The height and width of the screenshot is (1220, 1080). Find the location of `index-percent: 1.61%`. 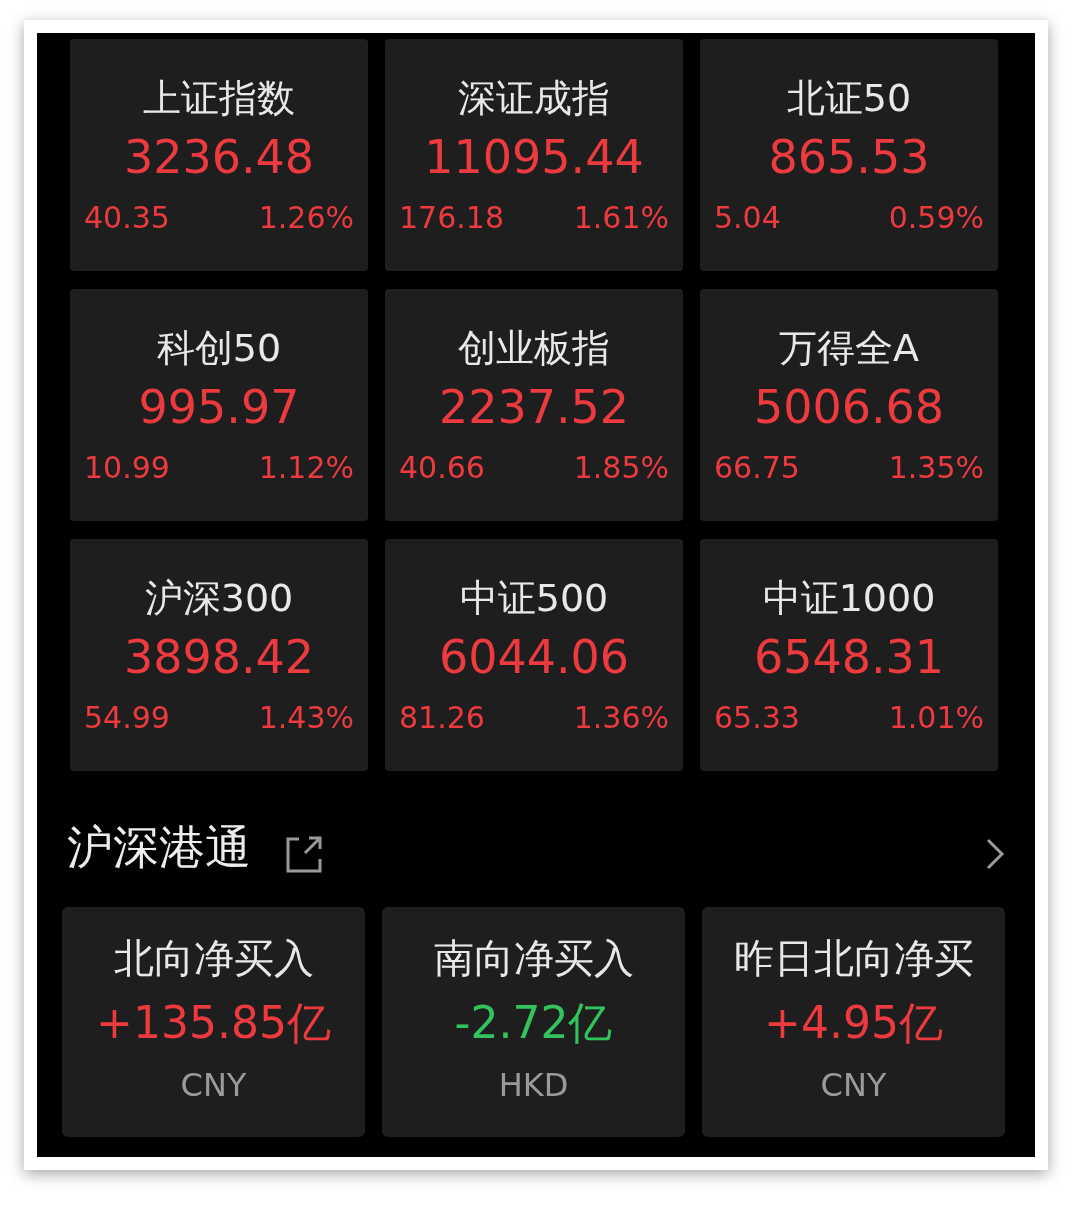

index-percent: 1.61% is located at coordinates (621, 218).